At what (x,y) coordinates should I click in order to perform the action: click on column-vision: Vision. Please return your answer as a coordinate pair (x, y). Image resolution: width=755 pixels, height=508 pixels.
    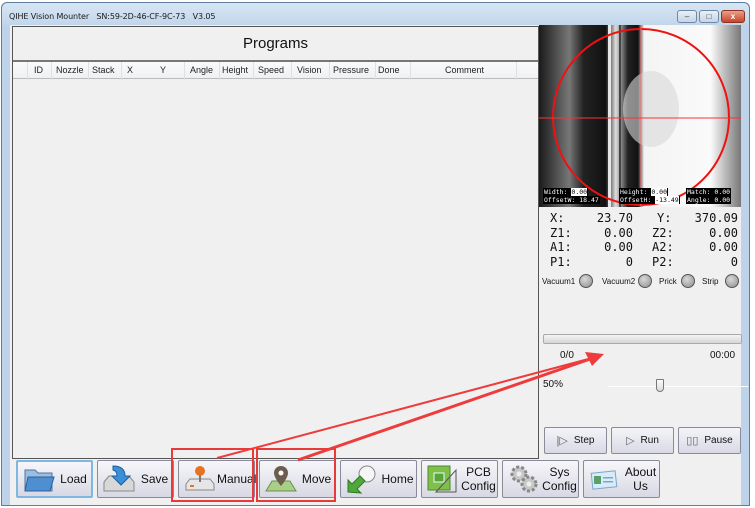
    Looking at the image, I should click on (309, 70).